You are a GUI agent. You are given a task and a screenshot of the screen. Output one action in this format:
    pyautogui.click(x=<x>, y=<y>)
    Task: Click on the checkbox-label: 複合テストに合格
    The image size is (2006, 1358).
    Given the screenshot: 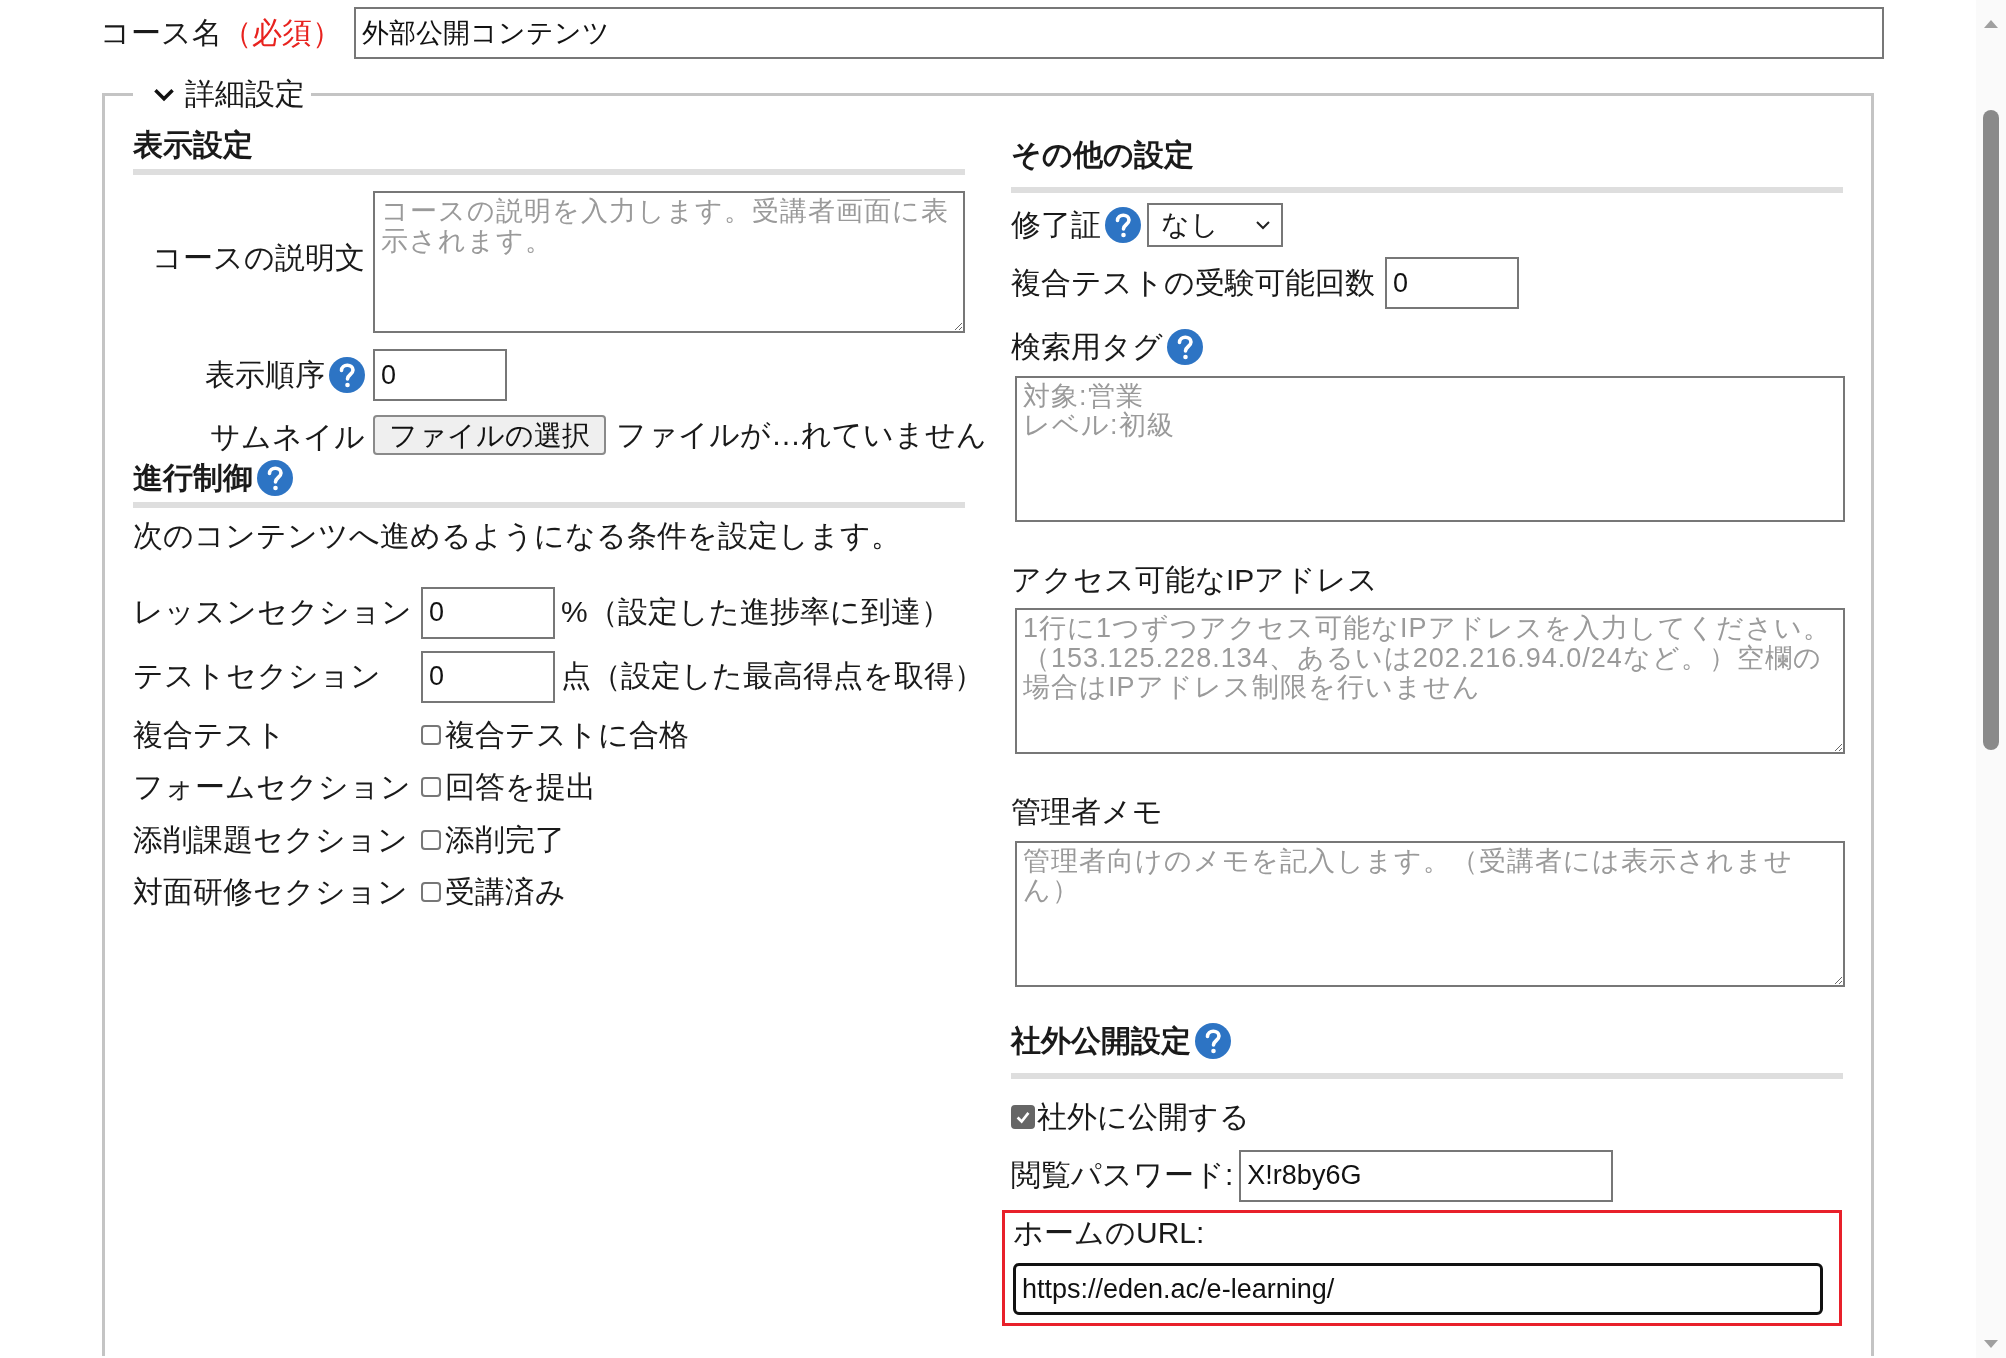 What is the action you would take?
    pyautogui.click(x=567, y=734)
    